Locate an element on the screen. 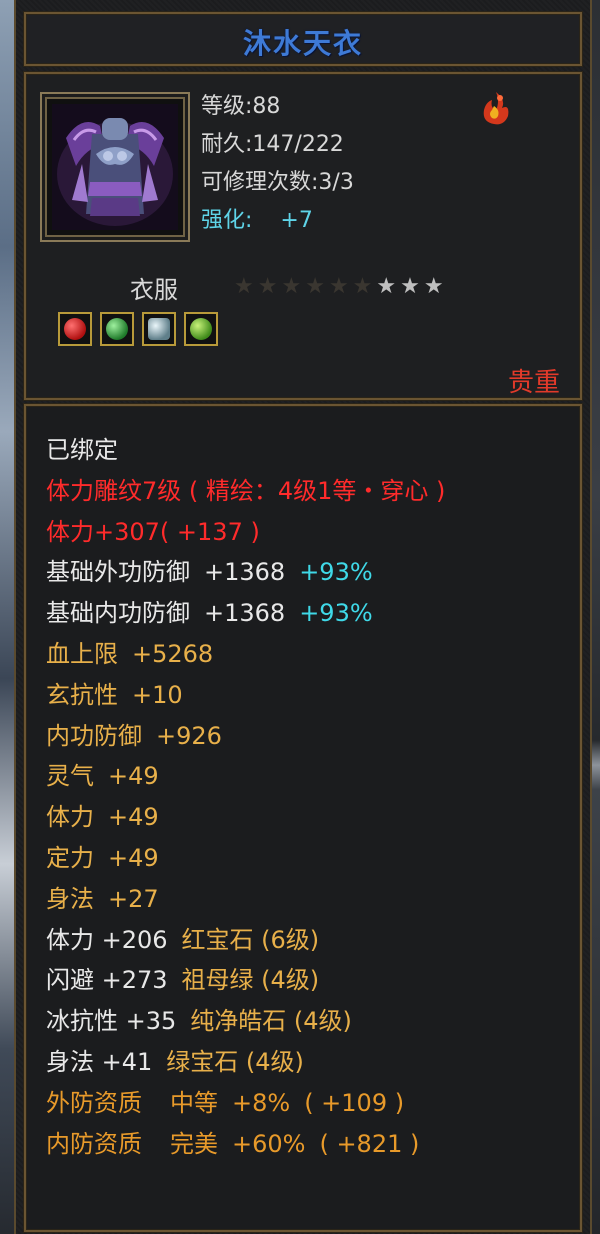 Image resolution: width=600 pixels, height=1234 pixels. item-level: 等级:88 is located at coordinates (241, 106).